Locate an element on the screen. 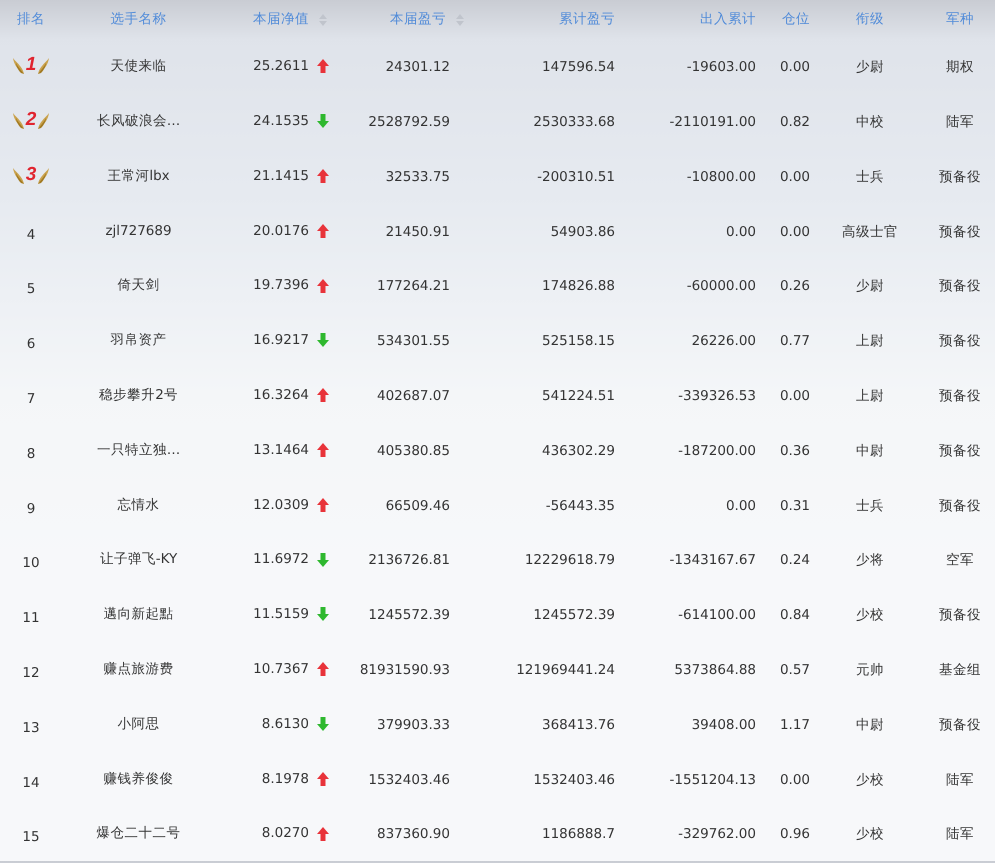 The height and width of the screenshot is (863, 995). table-cell: 5373864.88 is located at coordinates (715, 670).